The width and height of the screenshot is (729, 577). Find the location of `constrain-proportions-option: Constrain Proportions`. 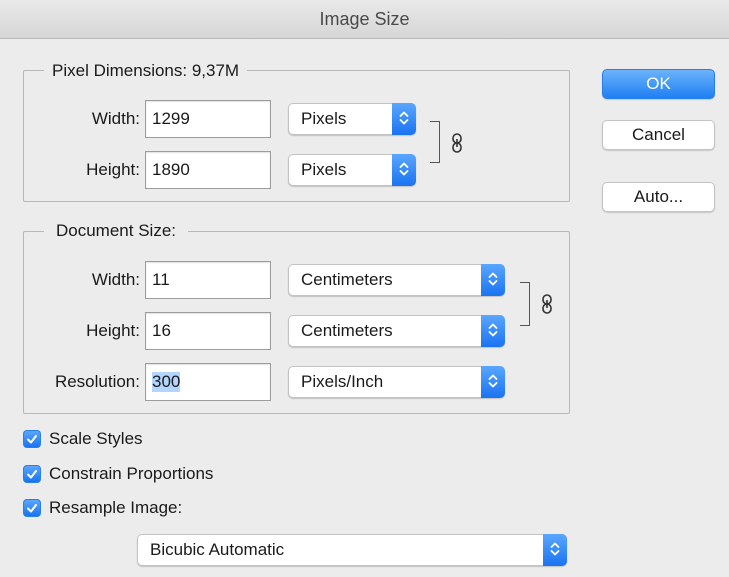

constrain-proportions-option: Constrain Proportions is located at coordinates (118, 474).